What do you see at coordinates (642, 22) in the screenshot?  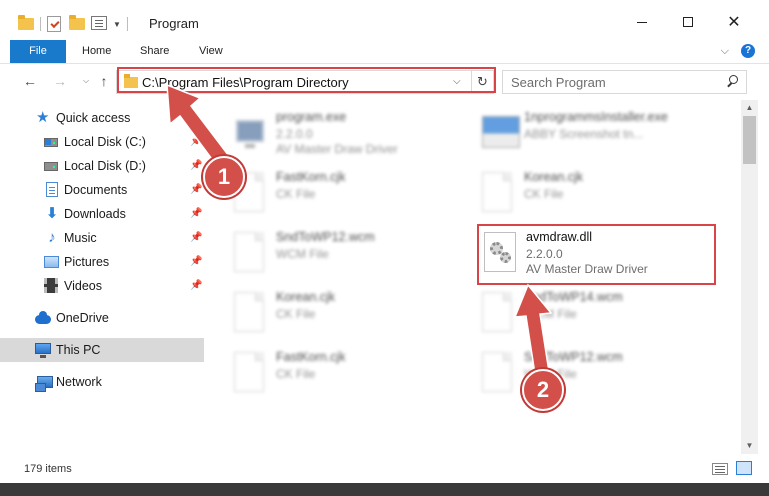 I see `minimize-button` at bounding box center [642, 22].